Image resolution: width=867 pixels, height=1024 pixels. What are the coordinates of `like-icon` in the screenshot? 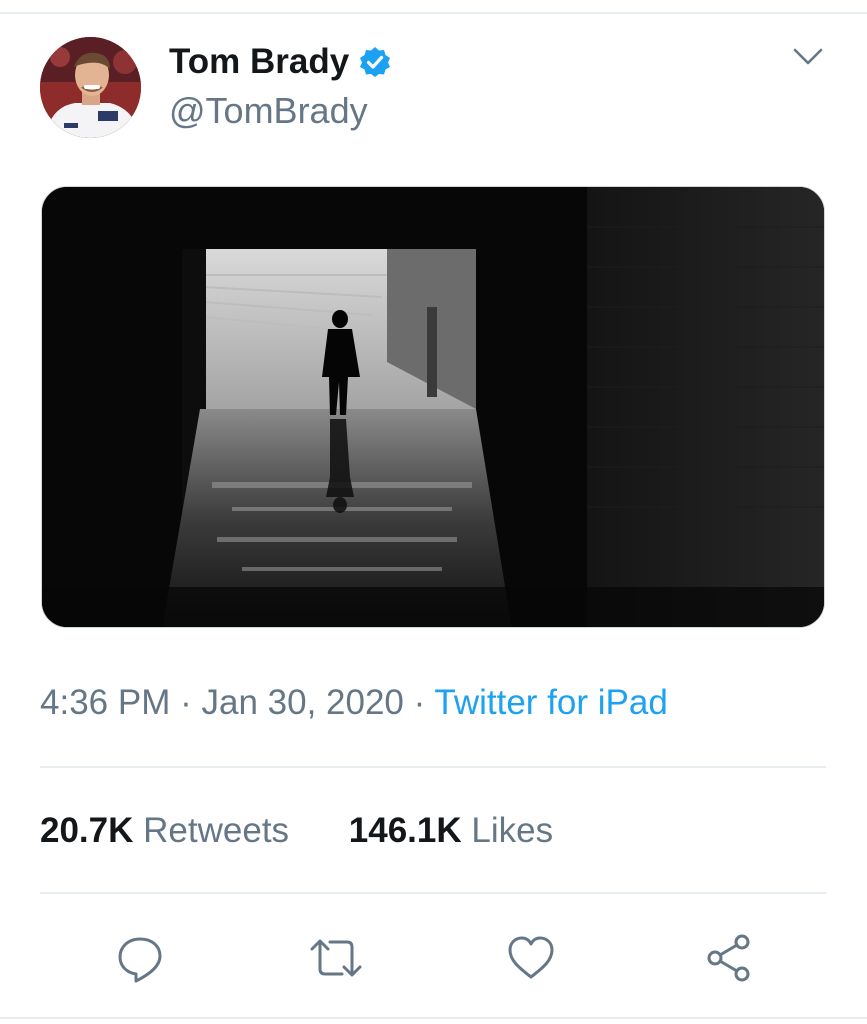 It's located at (531, 957).